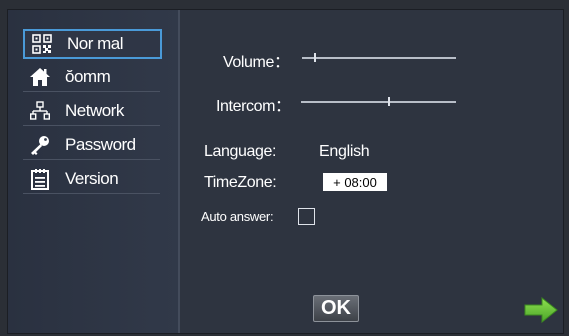 The height and width of the screenshot is (336, 569). What do you see at coordinates (344, 152) in the screenshot?
I see `language-value: English` at bounding box center [344, 152].